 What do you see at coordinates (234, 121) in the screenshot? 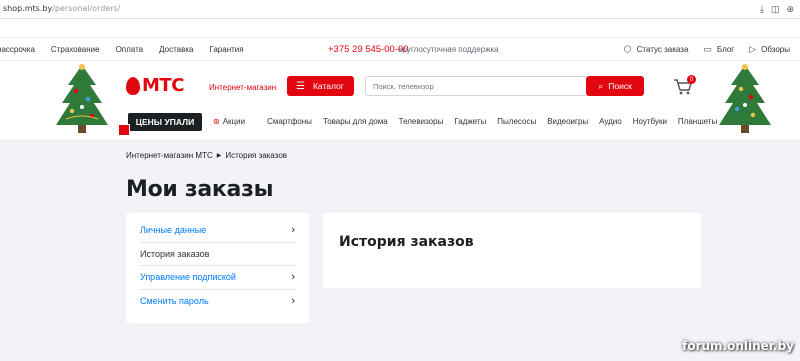
I see `nav-item-promotions: ⊛ Акции` at bounding box center [234, 121].